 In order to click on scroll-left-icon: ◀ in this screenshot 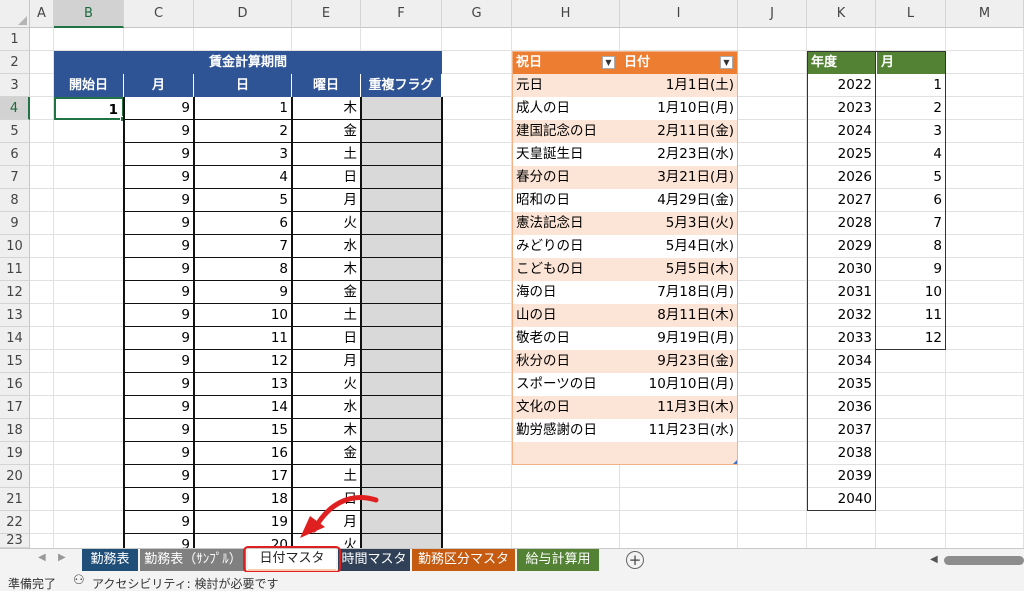, I will do `click(42, 557)`.